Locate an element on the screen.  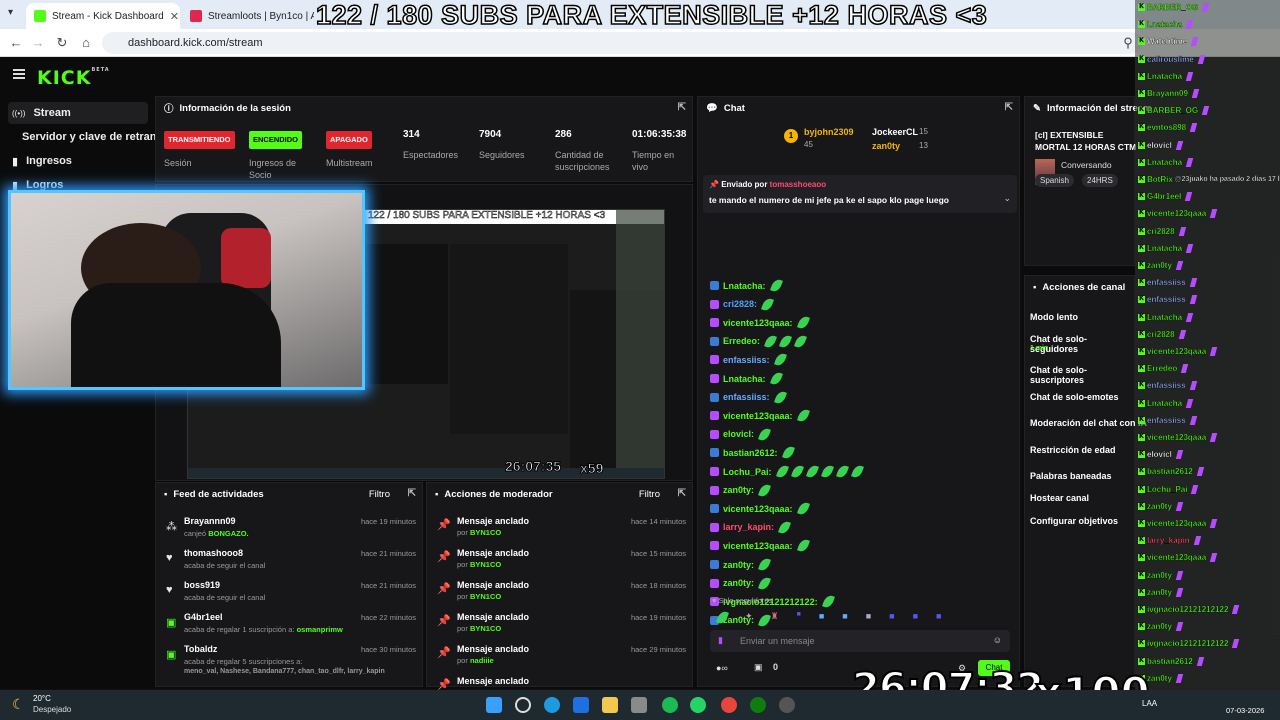
chat-username: bastian2612: is located at coordinates (750, 453).